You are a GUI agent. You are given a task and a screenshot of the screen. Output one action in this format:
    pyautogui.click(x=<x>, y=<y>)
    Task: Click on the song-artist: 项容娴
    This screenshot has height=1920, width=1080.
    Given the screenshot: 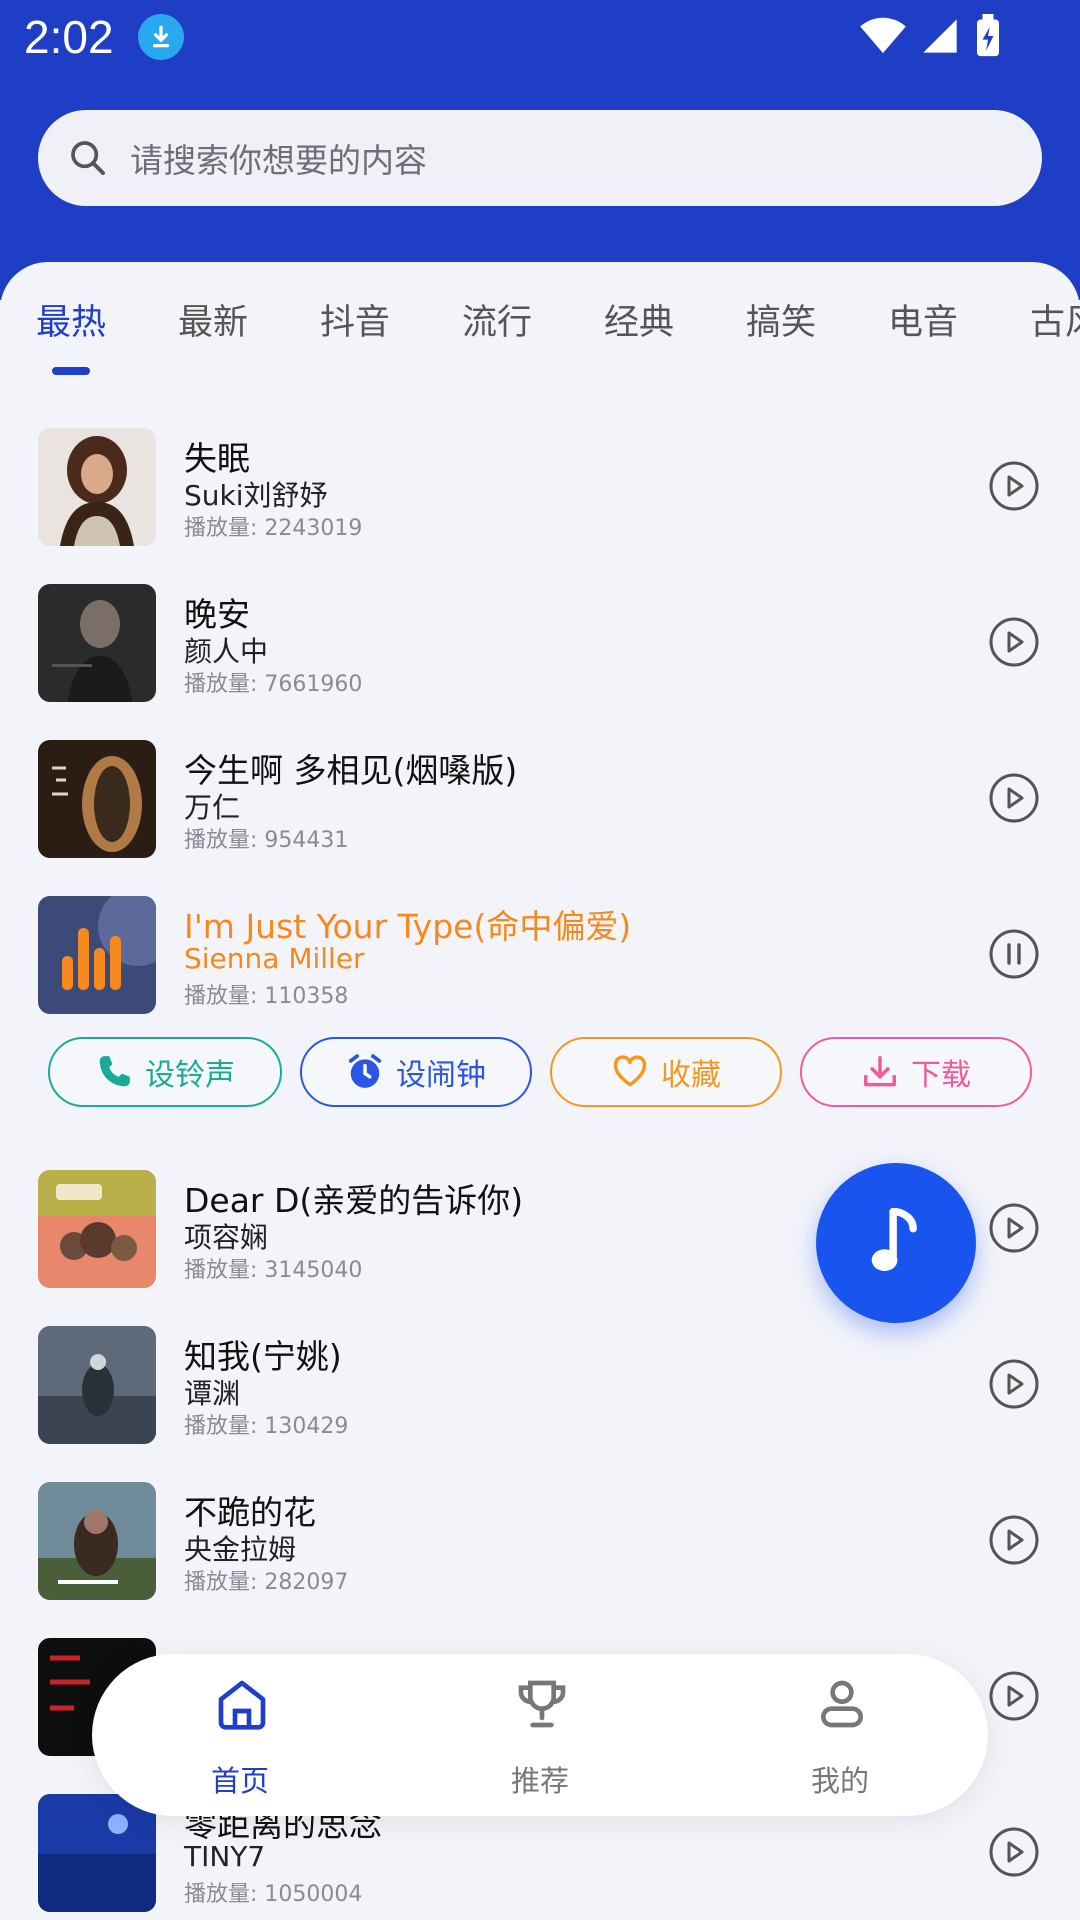 What is the action you would take?
    pyautogui.click(x=226, y=1237)
    